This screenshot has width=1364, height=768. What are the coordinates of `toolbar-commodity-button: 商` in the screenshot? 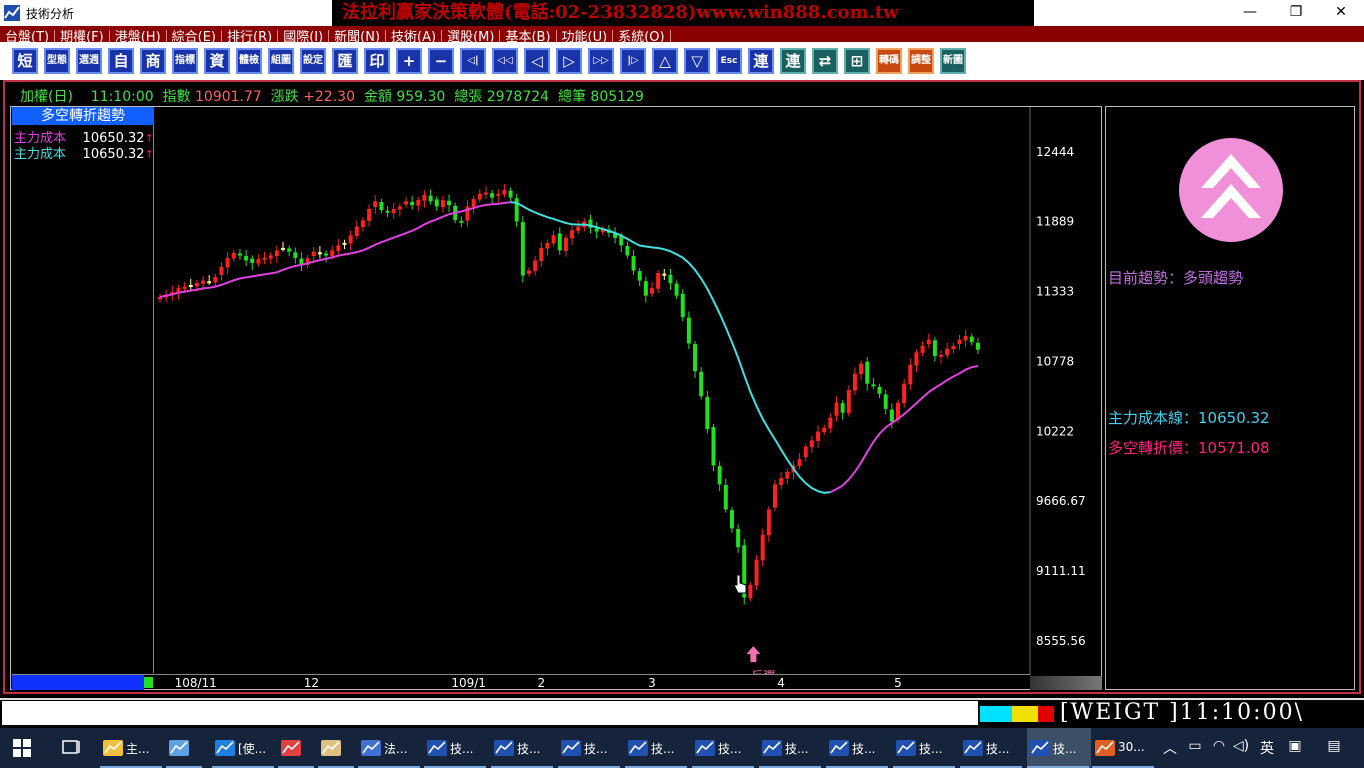 It's located at (153, 61).